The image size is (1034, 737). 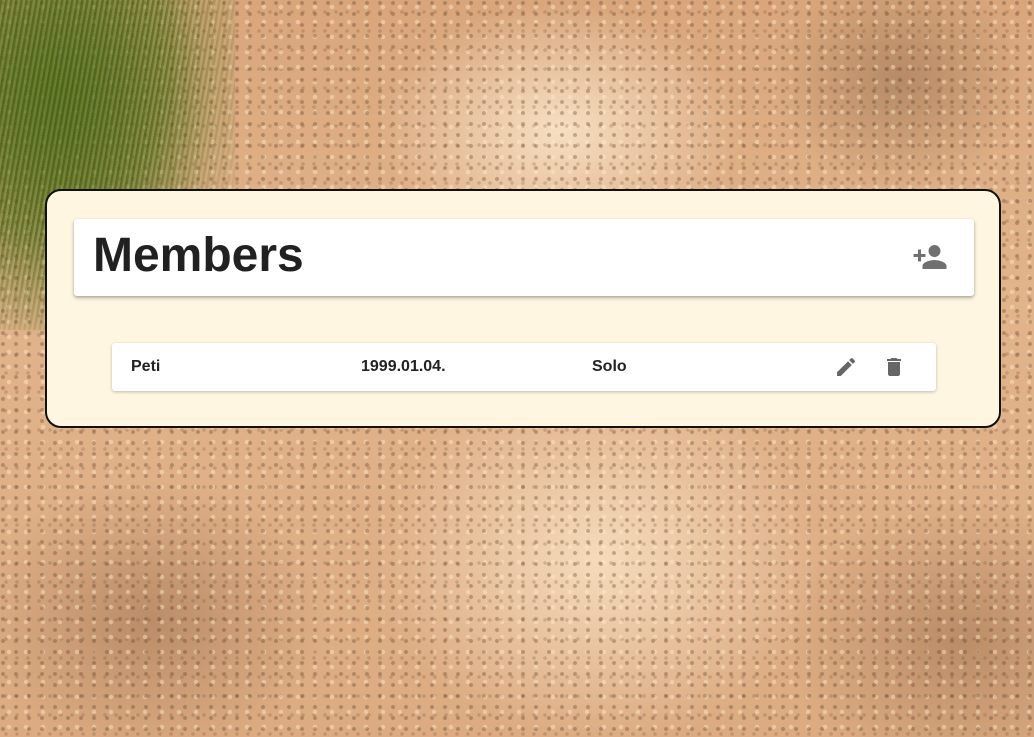 What do you see at coordinates (609, 366) in the screenshot?
I see `member-type: Solo` at bounding box center [609, 366].